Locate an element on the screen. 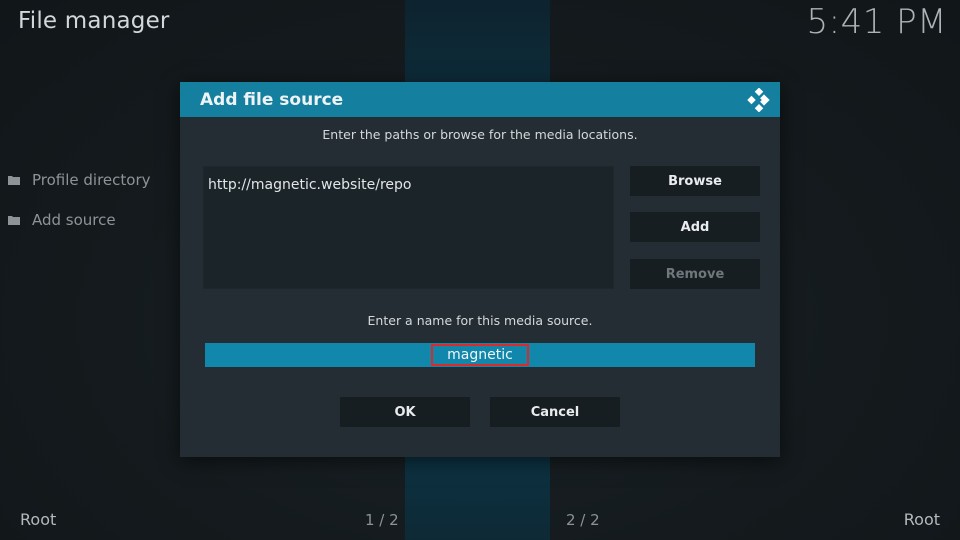 The image size is (960, 540). footer-page-right: 2 / 2 is located at coordinates (583, 520).